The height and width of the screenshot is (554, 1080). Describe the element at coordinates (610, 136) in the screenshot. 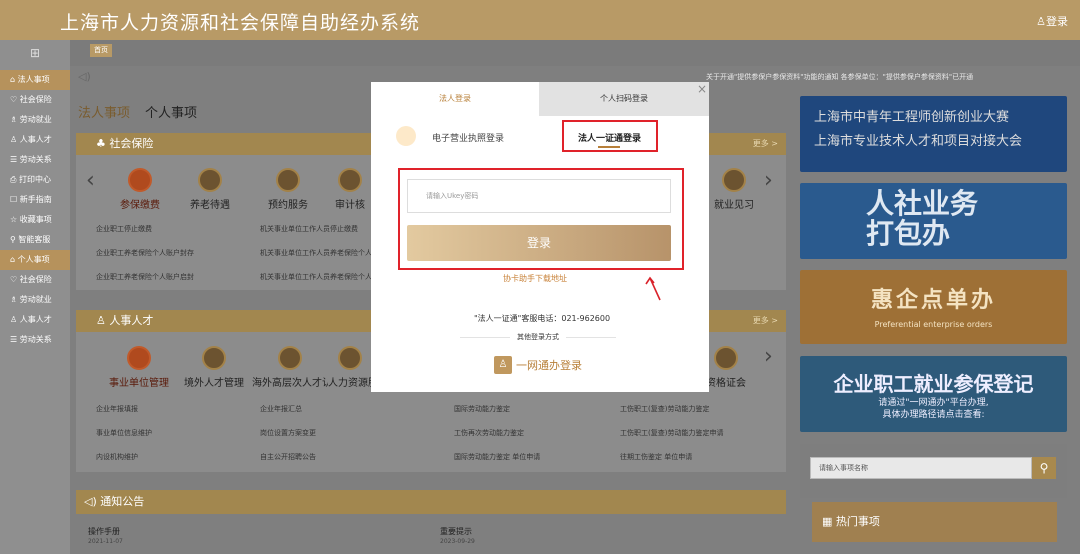

I see `highlight-box` at that location.